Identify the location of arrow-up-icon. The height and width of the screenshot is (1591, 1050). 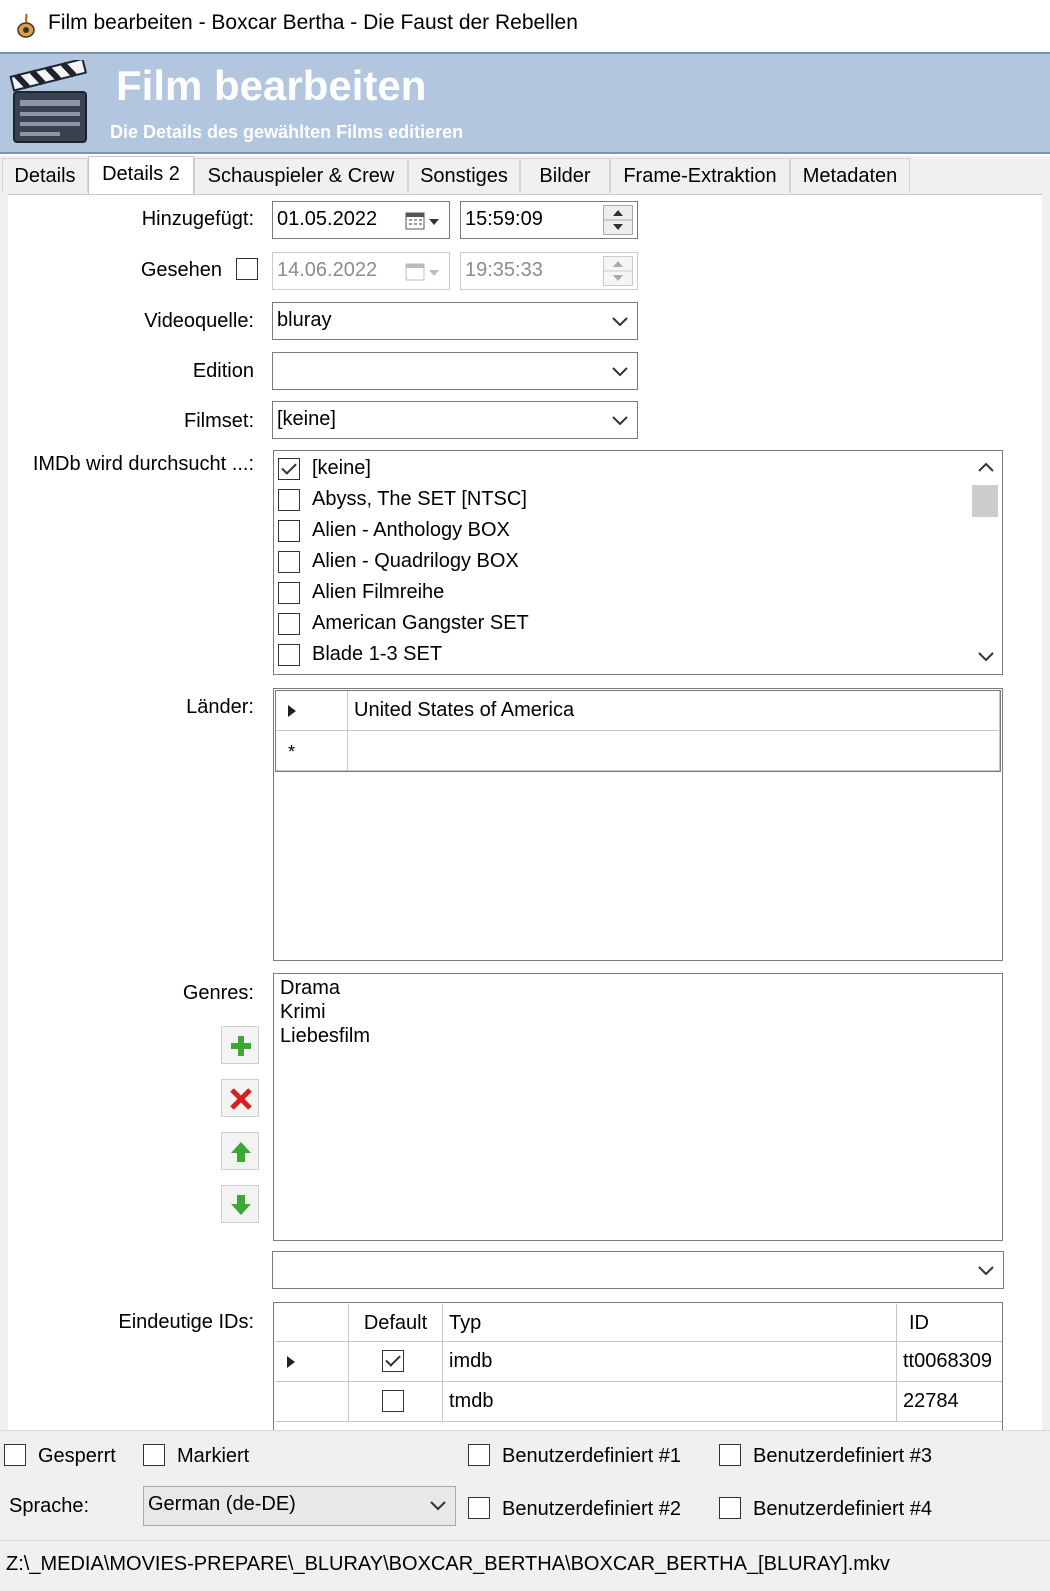
(241, 1152).